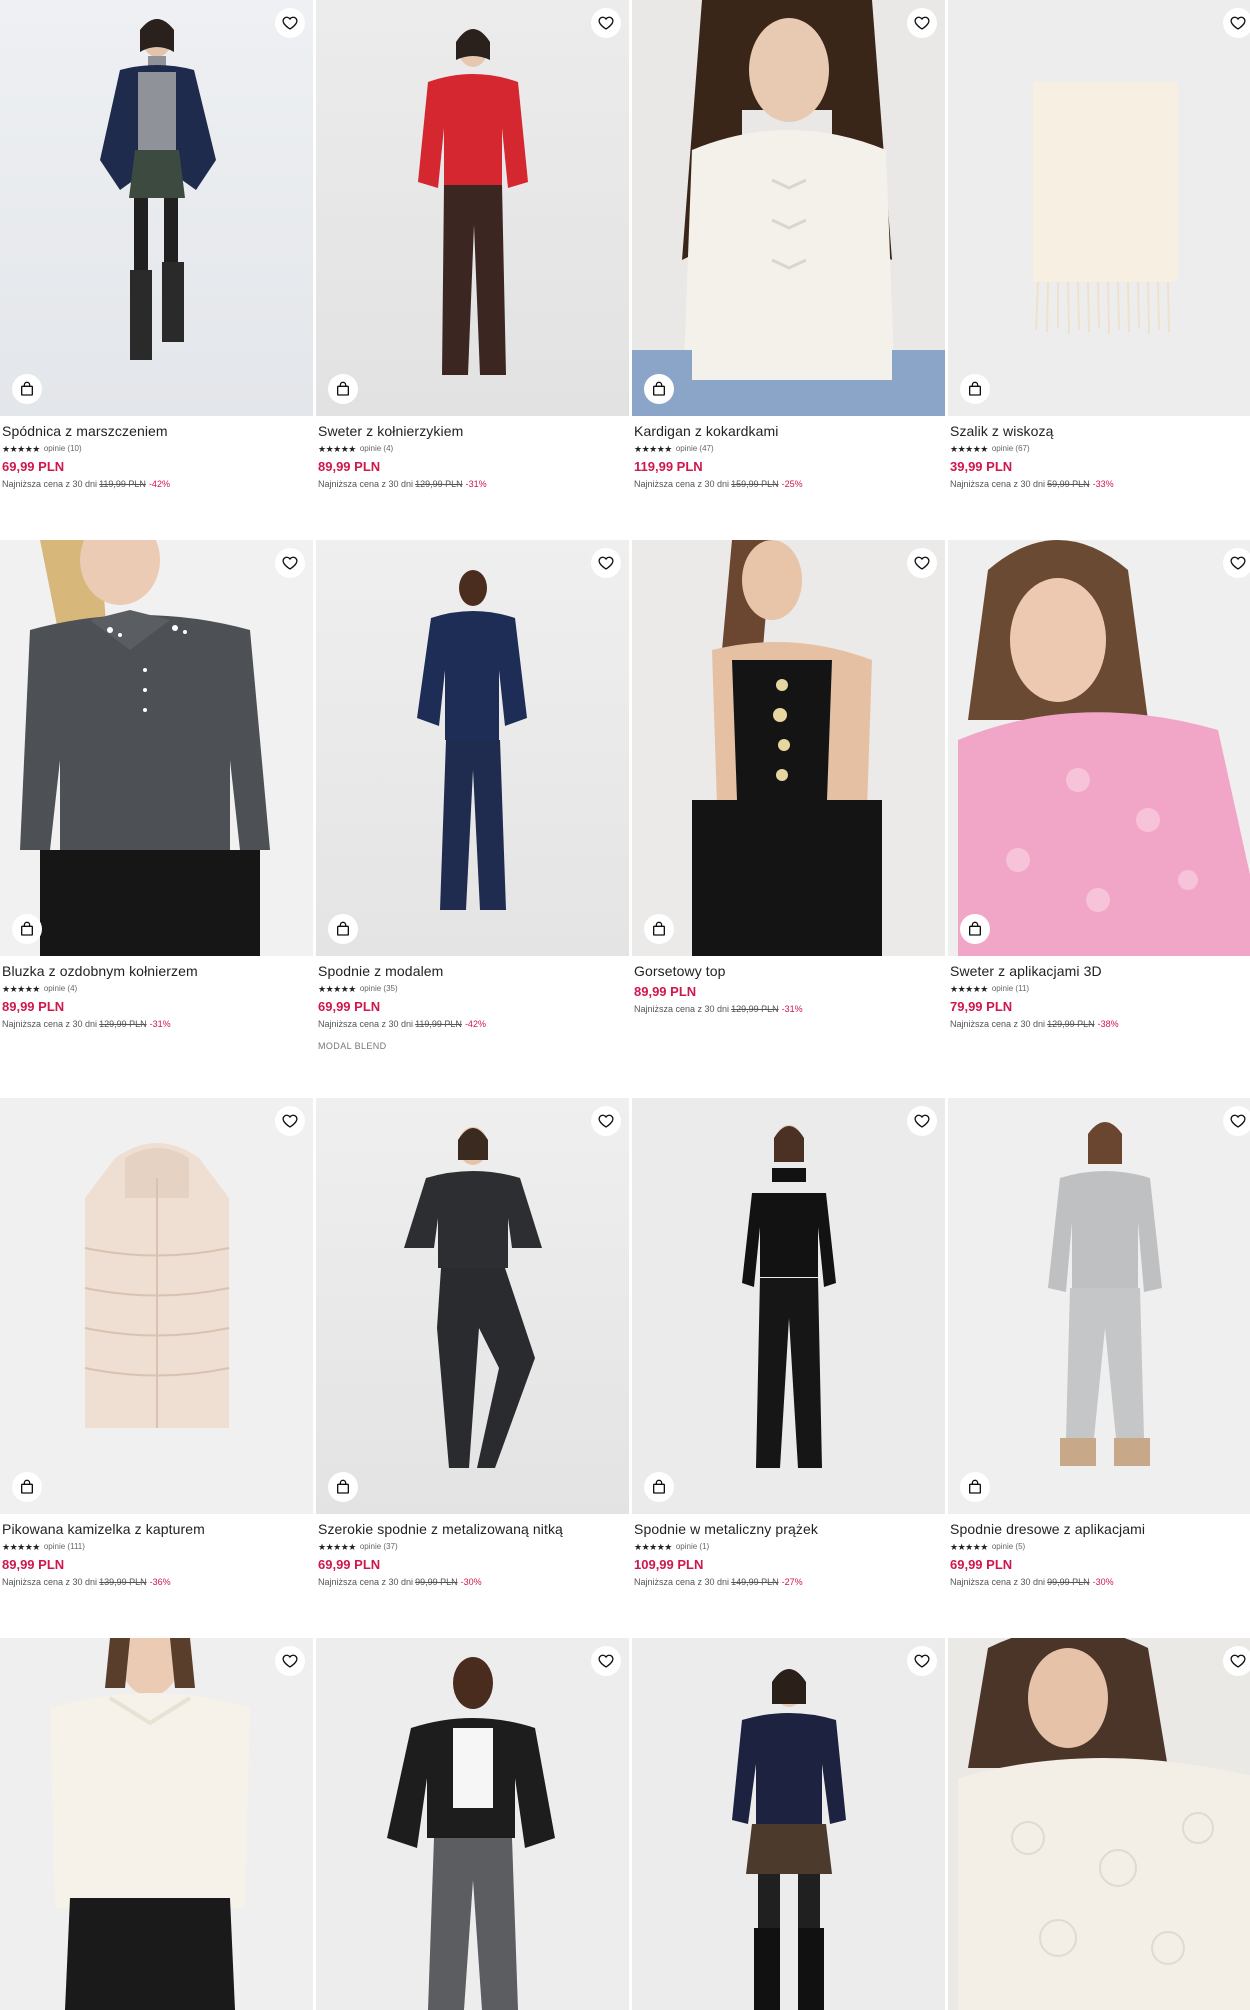  I want to click on product-name: Szerokie spodnie z metalizowaną nitką, so click(472, 1529).